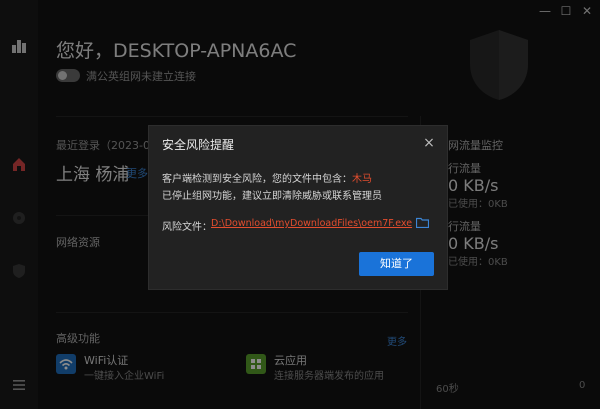  What do you see at coordinates (429, 143) in the screenshot?
I see `dialog-close-button: ×` at bounding box center [429, 143].